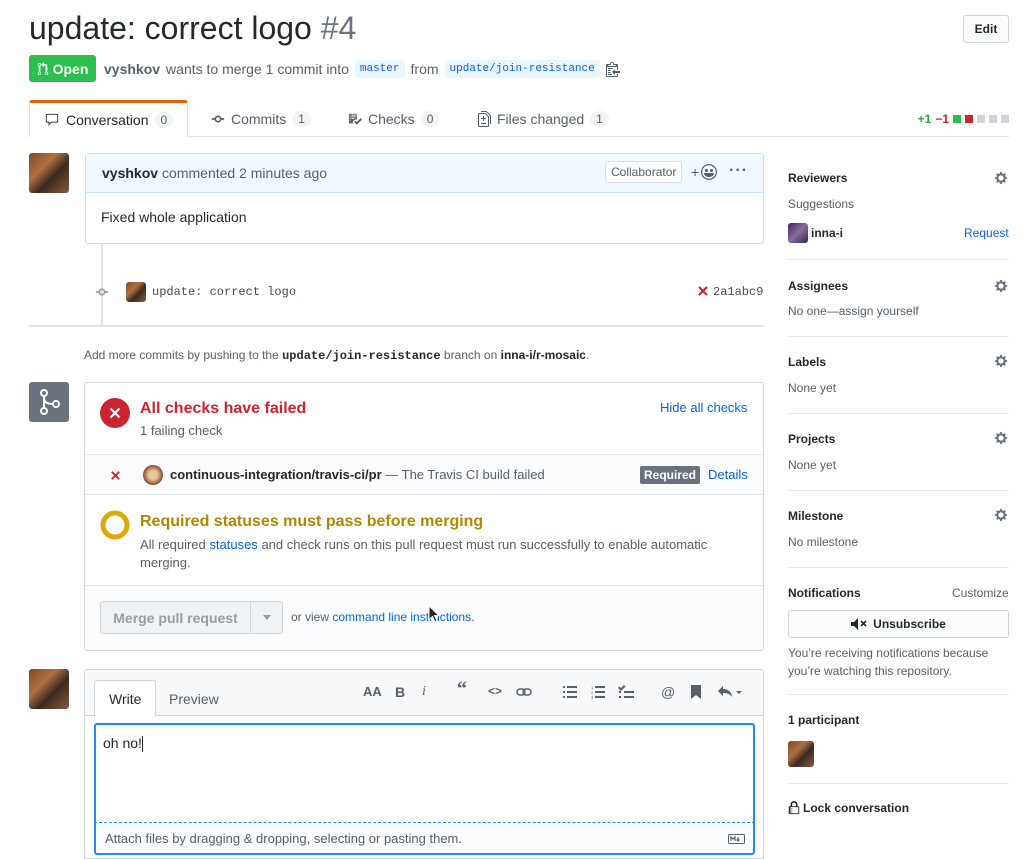  Describe the element at coordinates (738, 171) in the screenshot. I see `more-options-icon: ···` at that location.